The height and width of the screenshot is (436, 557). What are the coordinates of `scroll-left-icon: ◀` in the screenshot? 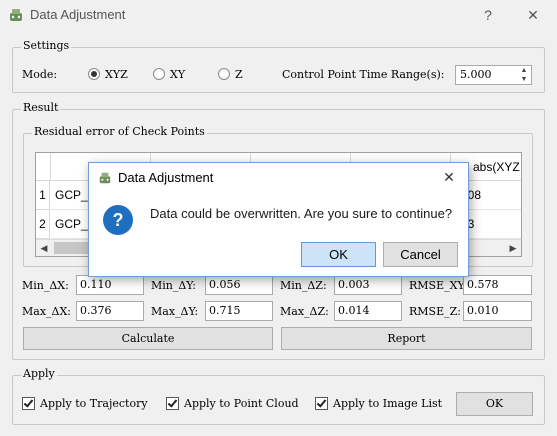 It's located at (44, 248).